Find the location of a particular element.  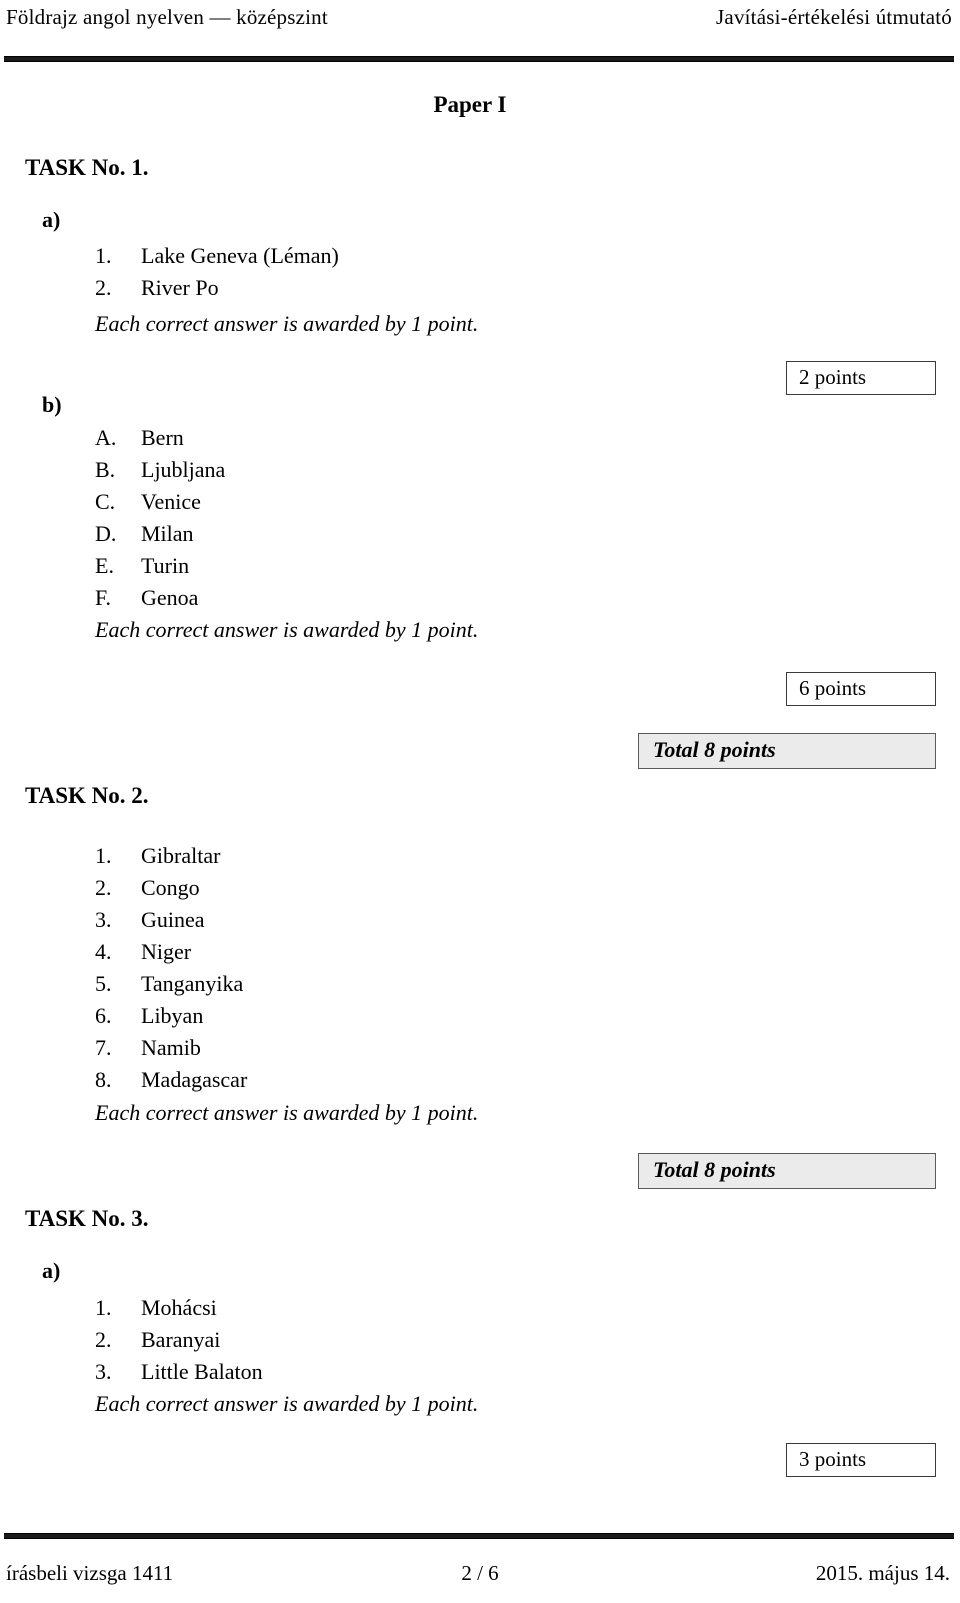

answer-item: 3. Guinea is located at coordinates (150, 920).